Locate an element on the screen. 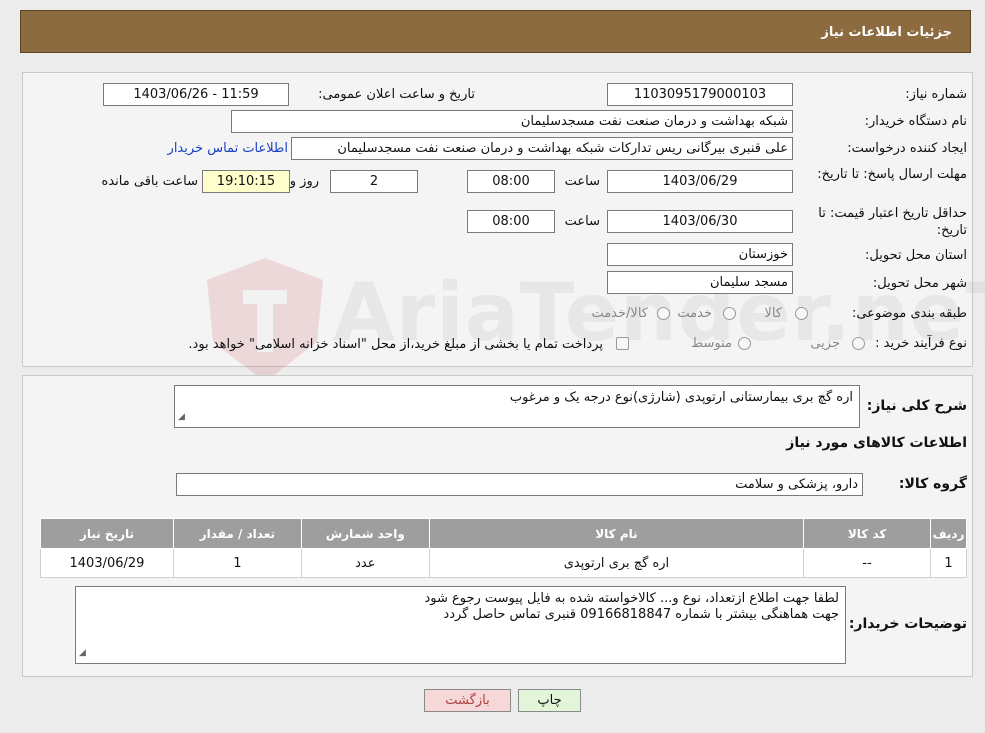  page-title: جزئیات اطلاعات نیاز is located at coordinates (886, 32).